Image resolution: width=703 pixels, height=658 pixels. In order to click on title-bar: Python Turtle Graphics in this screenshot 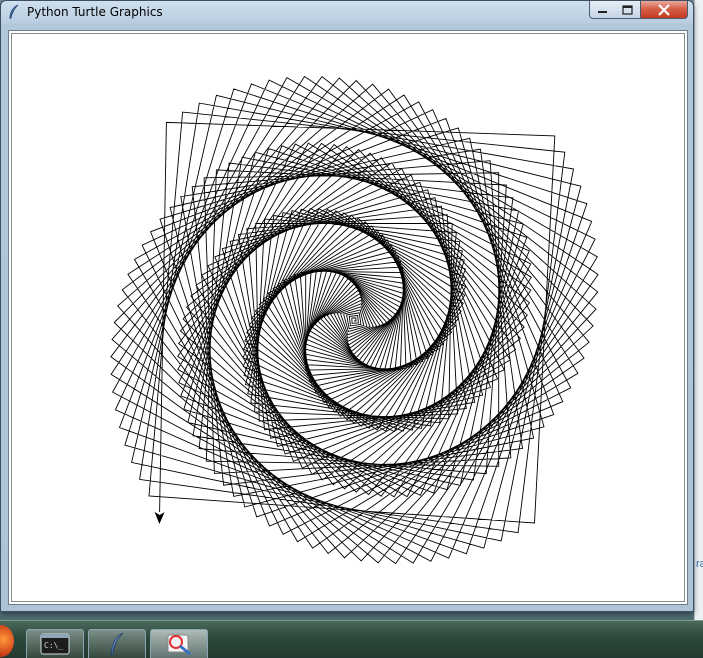, I will do `click(347, 13)`.